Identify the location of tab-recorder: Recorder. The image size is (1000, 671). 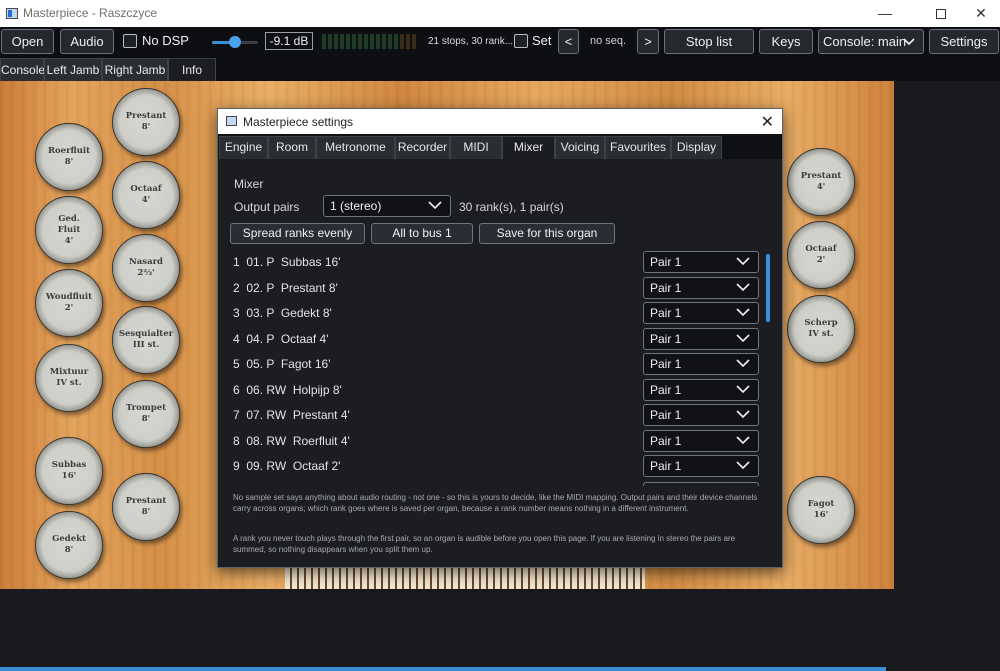
(422, 147).